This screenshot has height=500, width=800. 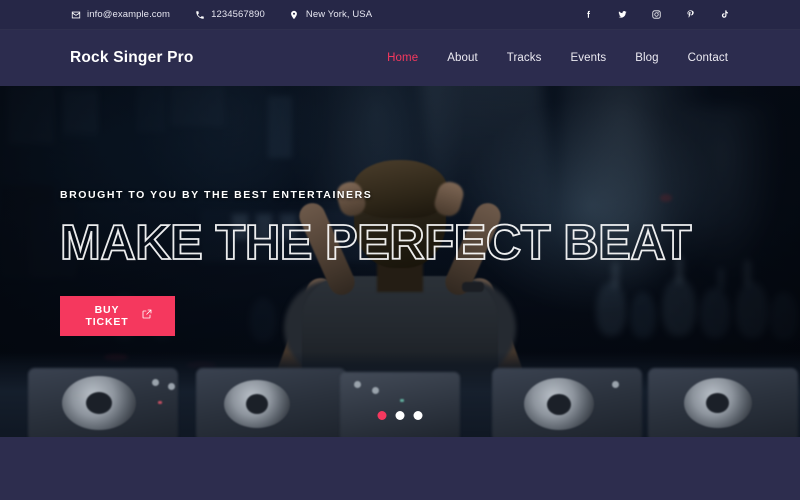 I want to click on buy-ticket-label: Buy Ticket, so click(x=107, y=315).